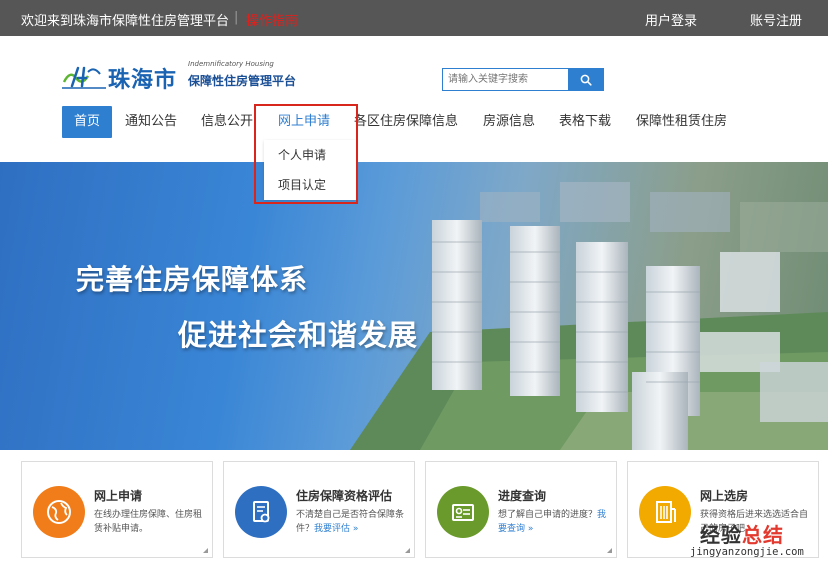 The width and height of the screenshot is (828, 568). What do you see at coordinates (298, 335) in the screenshot?
I see `banner-slogan-2: 促进社会和谐发展` at bounding box center [298, 335].